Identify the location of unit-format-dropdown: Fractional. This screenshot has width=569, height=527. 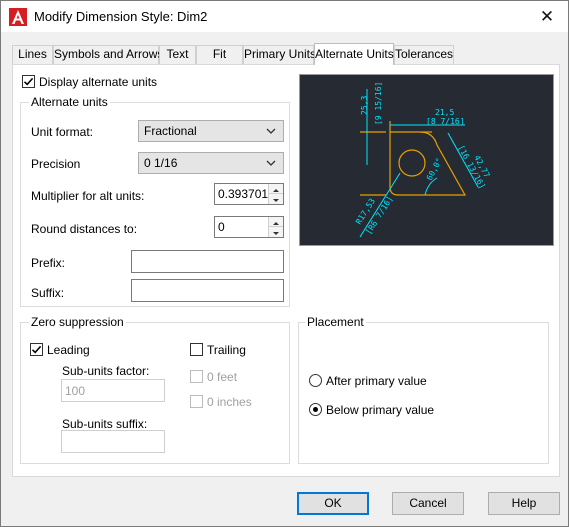
(211, 131).